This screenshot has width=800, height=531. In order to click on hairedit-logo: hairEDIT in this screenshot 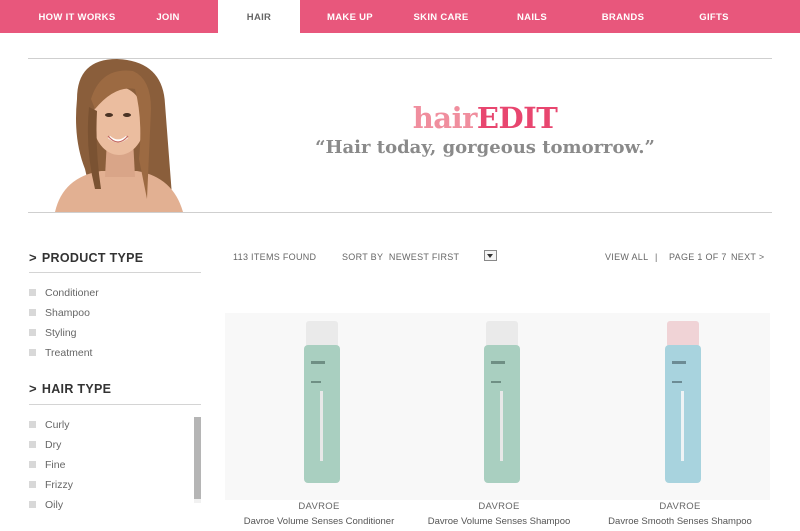, I will do `click(485, 118)`.